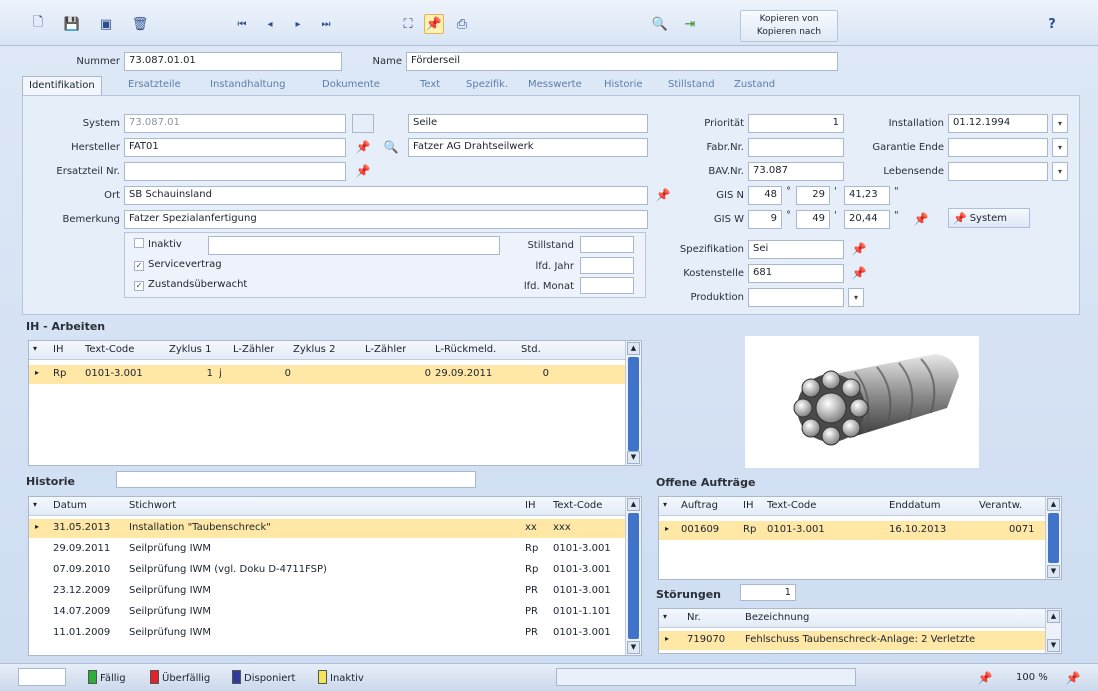 The height and width of the screenshot is (691, 1098). Describe the element at coordinates (998, 171) in the screenshot. I see `lebensende-field` at that location.